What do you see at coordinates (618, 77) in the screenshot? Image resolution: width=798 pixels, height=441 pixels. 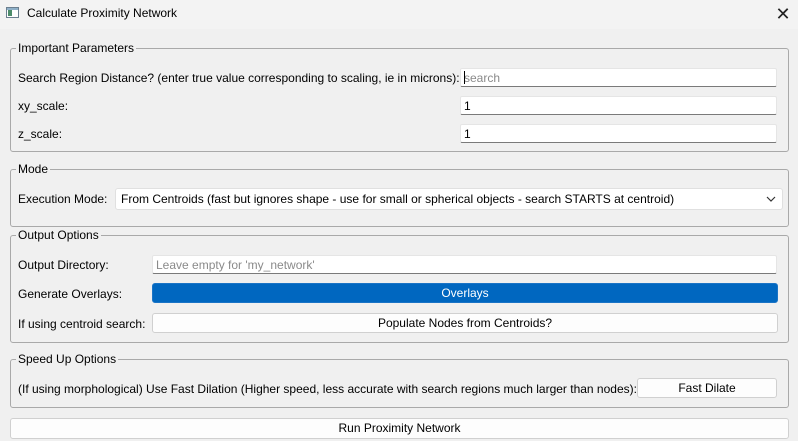 I see `search-distance-input` at bounding box center [618, 77].